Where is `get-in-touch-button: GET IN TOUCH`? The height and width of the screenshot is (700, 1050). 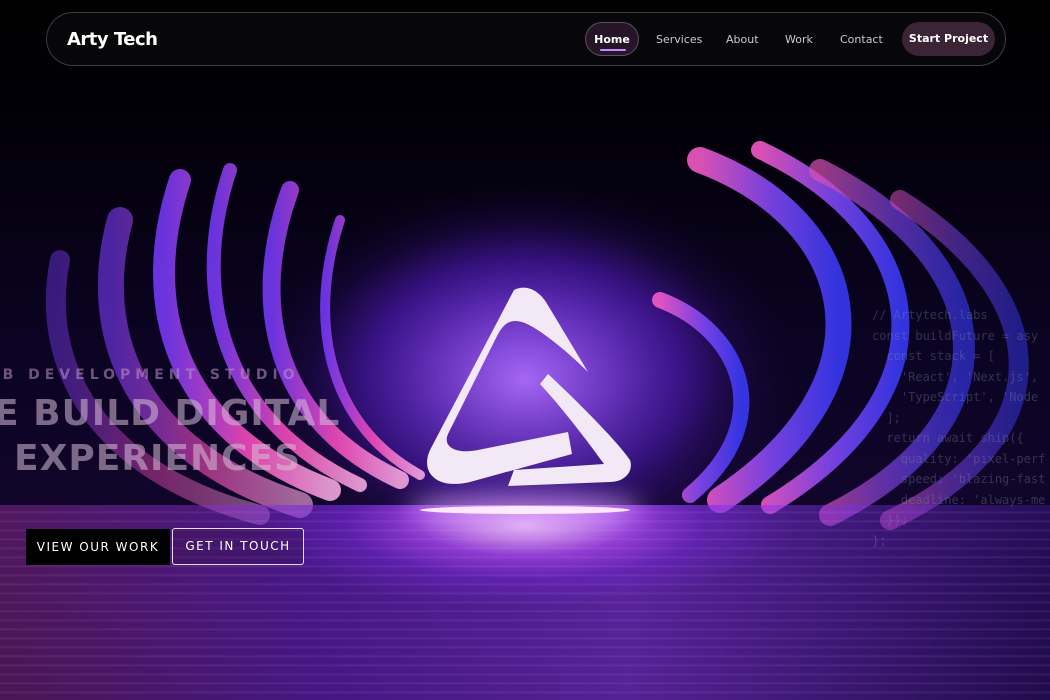 get-in-touch-button: GET IN TOUCH is located at coordinates (238, 546).